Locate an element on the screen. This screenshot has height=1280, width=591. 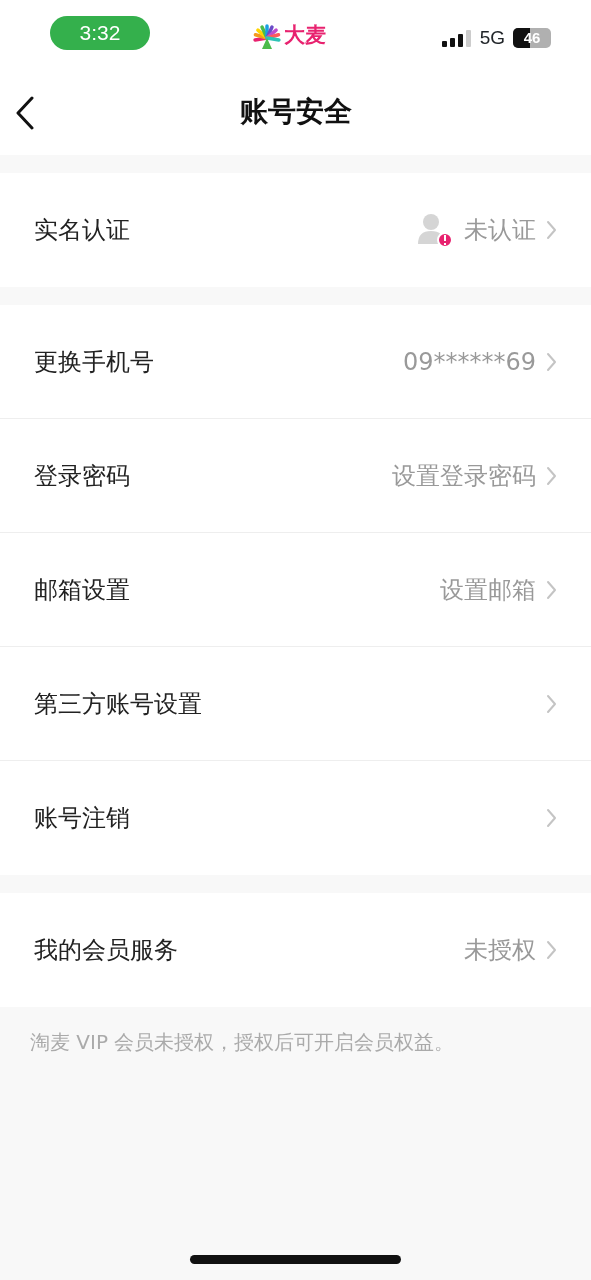
settings-row: 第三方账号设置 is located at coordinates (295, 704).